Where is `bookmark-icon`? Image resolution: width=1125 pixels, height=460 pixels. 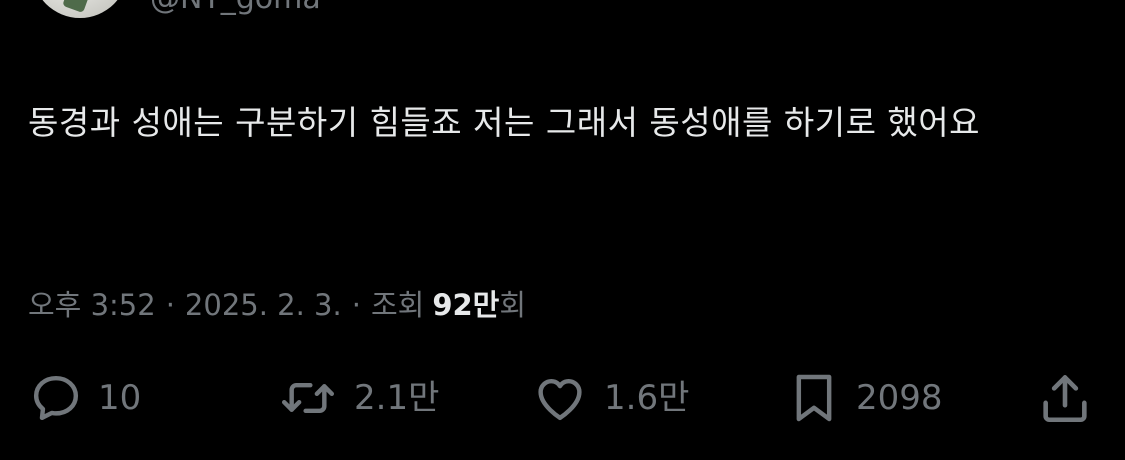
bookmark-icon is located at coordinates (814, 398).